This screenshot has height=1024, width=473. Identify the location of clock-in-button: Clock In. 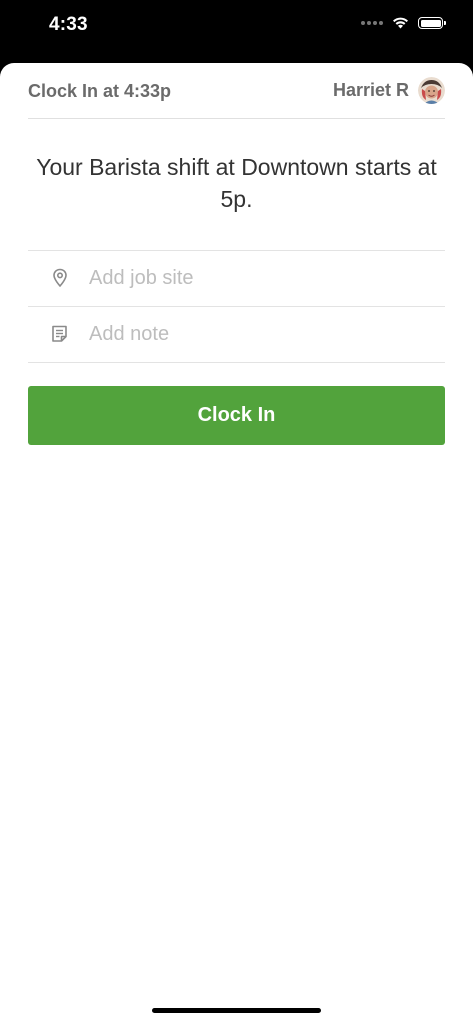
(236, 415).